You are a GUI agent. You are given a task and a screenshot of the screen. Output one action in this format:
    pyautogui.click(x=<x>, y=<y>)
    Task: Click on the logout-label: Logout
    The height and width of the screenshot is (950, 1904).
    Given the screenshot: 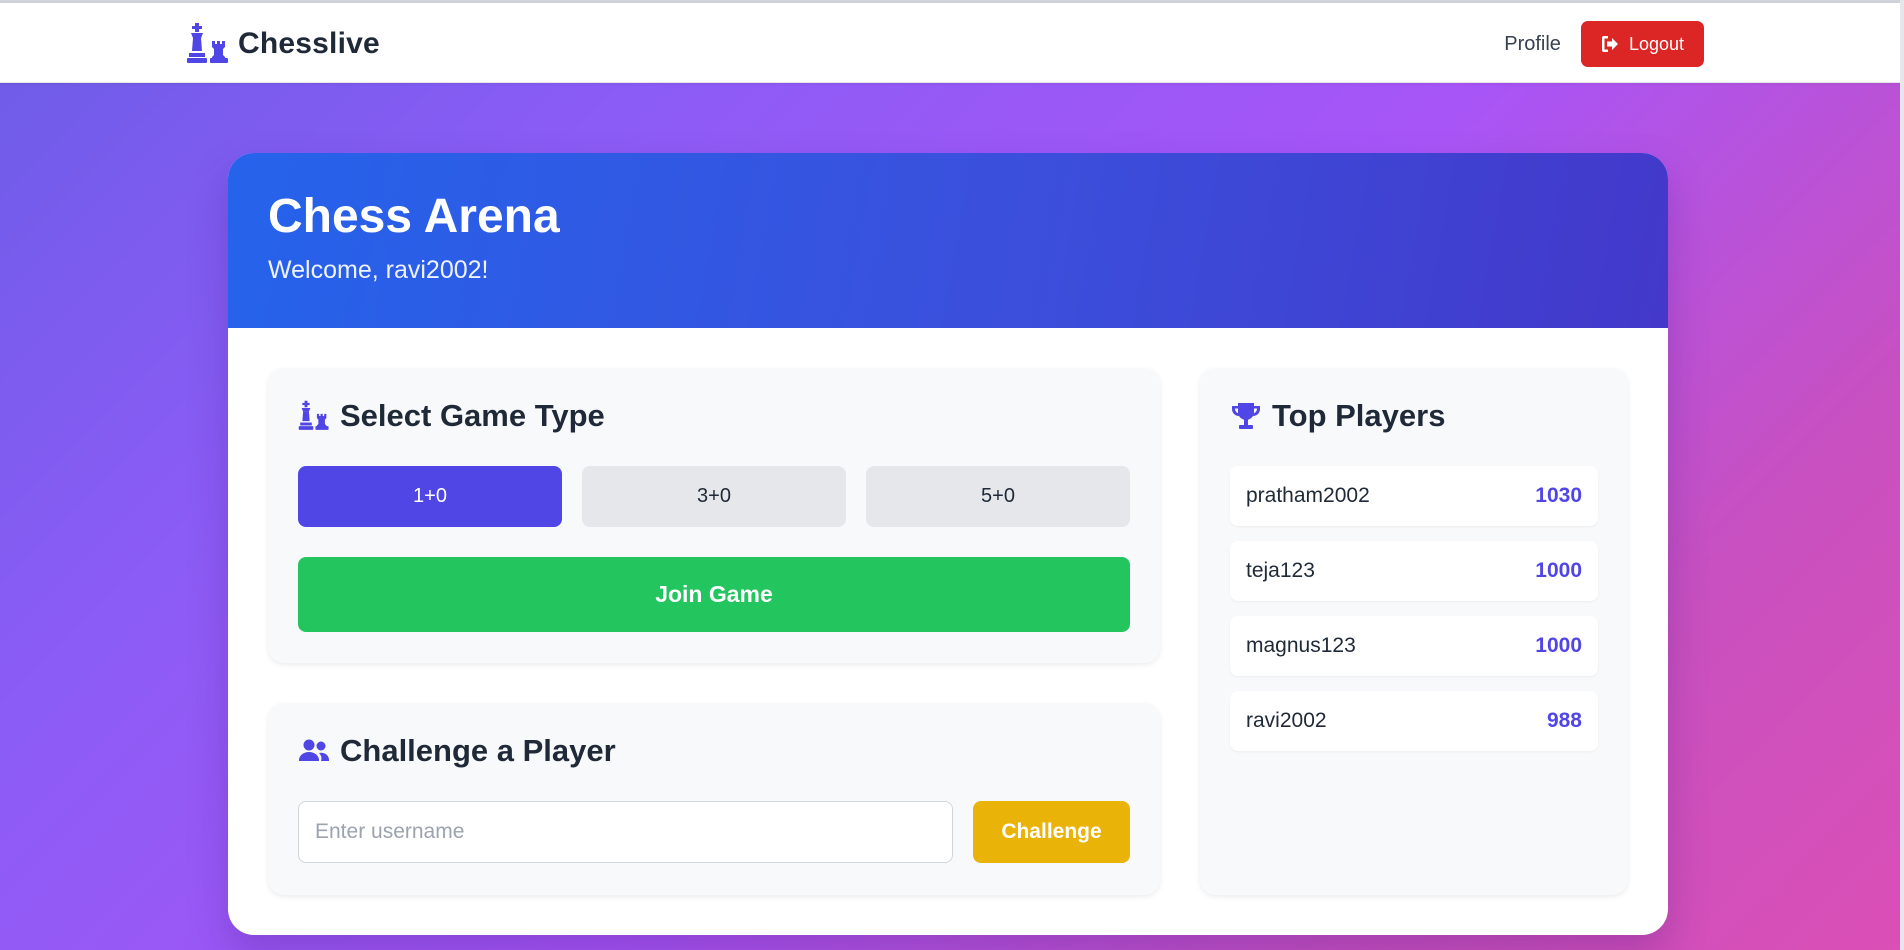 What is the action you would take?
    pyautogui.click(x=1656, y=43)
    